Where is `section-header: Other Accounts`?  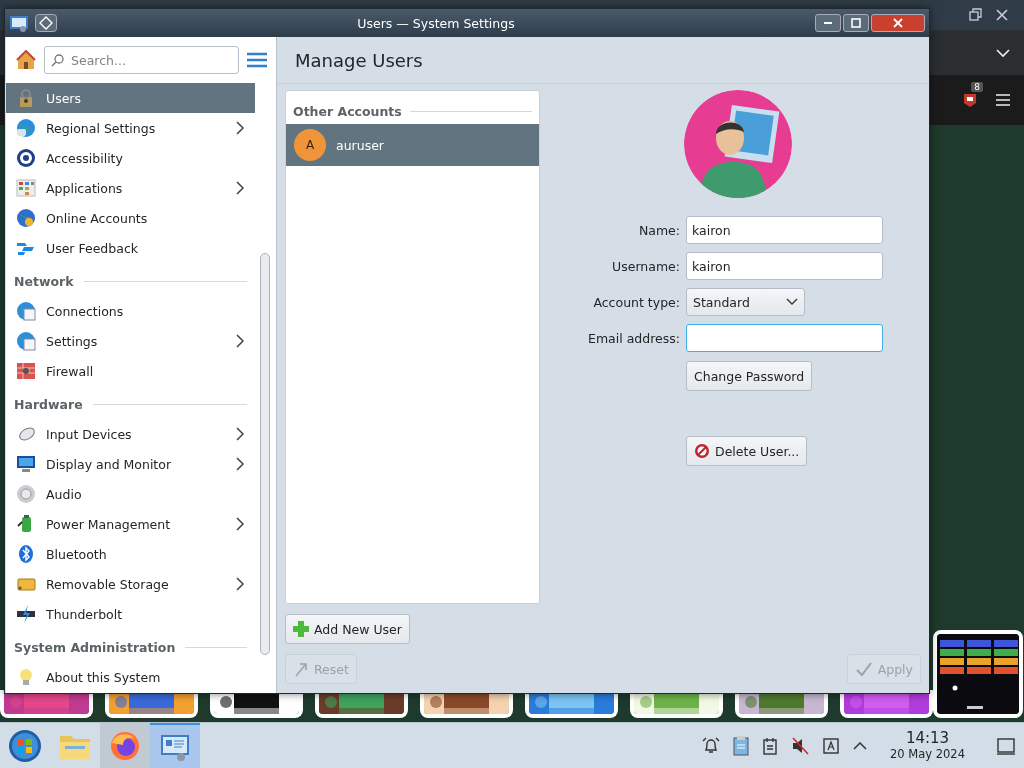 section-header: Other Accounts is located at coordinates (347, 111).